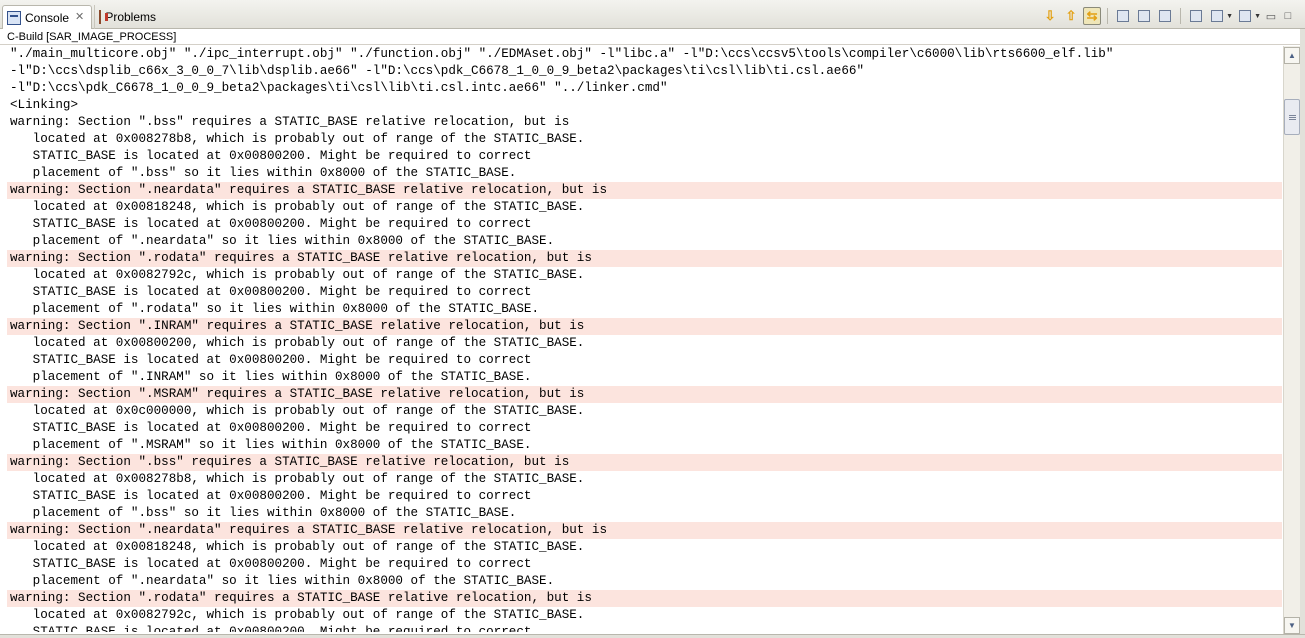  Describe the element at coordinates (1165, 16) in the screenshot. I see `show-console-icon` at that location.